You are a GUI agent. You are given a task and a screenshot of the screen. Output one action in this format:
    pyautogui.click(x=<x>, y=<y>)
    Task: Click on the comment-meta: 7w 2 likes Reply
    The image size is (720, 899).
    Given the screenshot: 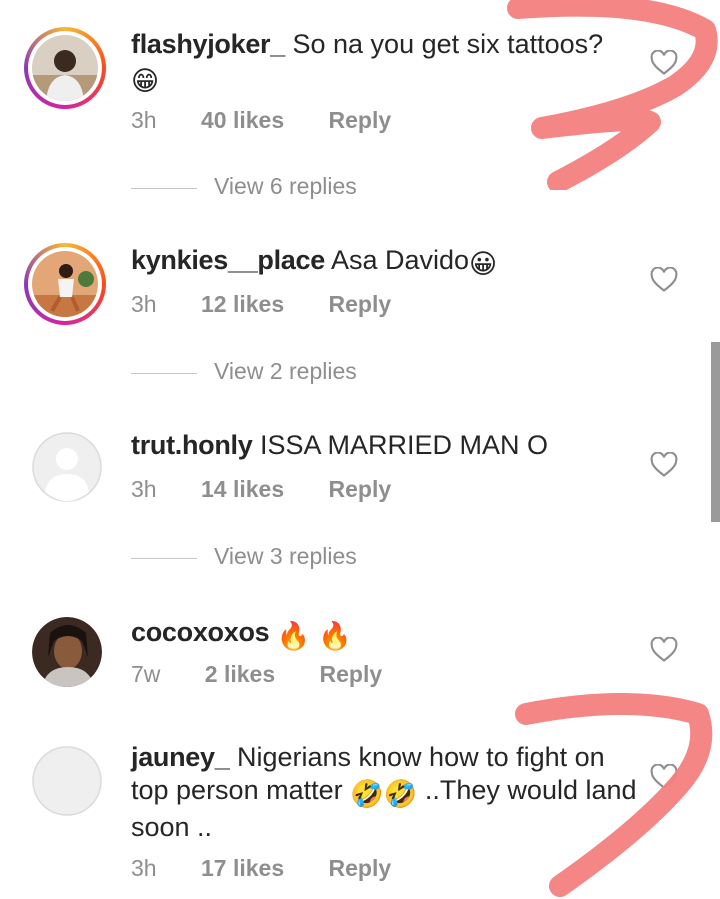 What is the action you would take?
    pyautogui.click(x=256, y=674)
    